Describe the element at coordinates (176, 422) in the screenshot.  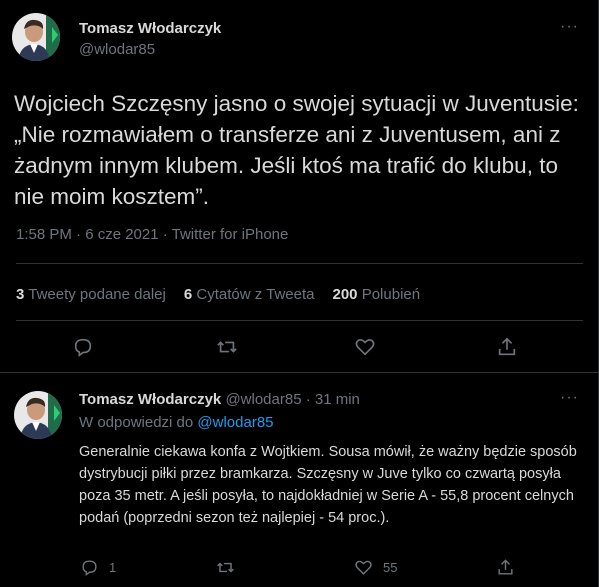
I see `replying-to: W odpowiedzi do @wlodar85` at that location.